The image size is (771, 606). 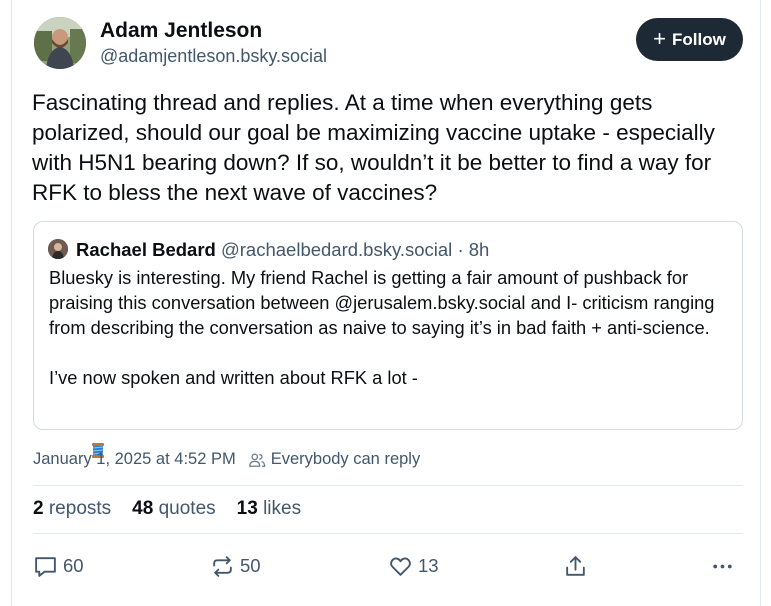 I want to click on plus-icon: +, so click(x=660, y=38).